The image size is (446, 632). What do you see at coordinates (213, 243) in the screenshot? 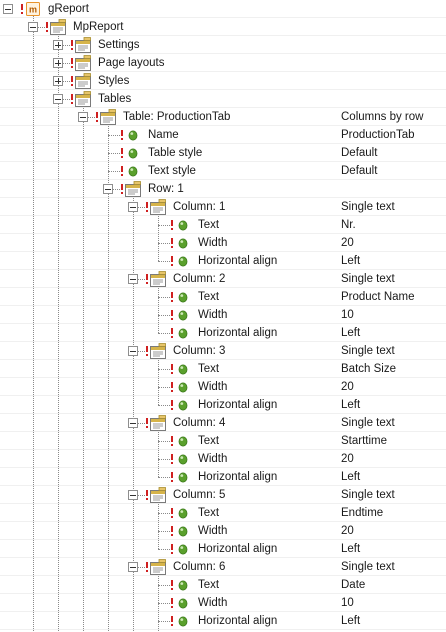
I see `tree-node-label: Width` at bounding box center [213, 243].